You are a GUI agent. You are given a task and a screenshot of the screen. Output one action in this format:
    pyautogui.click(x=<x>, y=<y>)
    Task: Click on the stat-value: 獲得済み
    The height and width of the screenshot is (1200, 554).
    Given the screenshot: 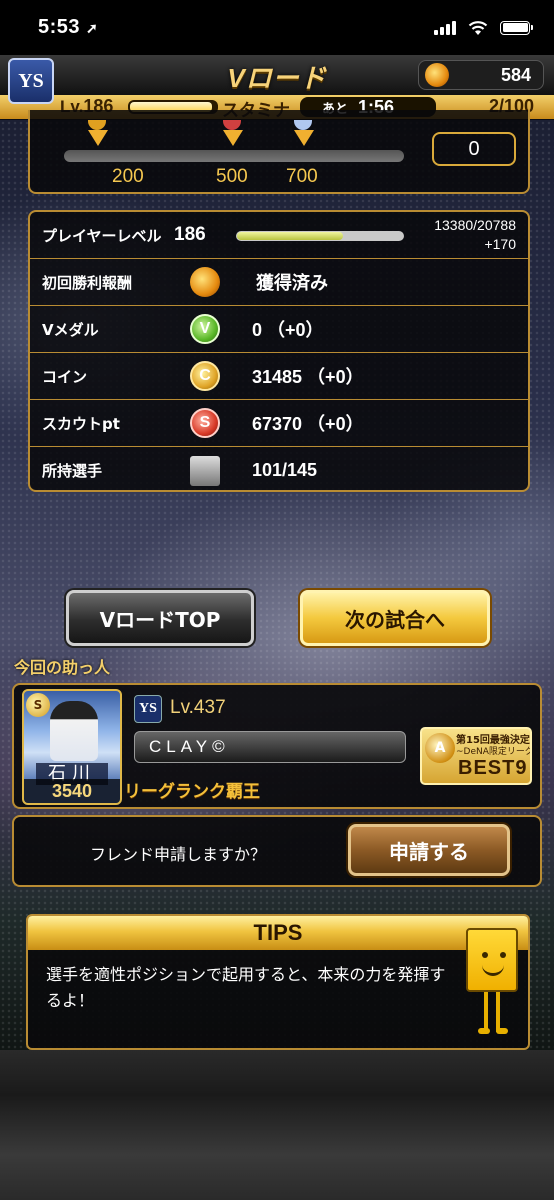 What is the action you would take?
    pyautogui.click(x=292, y=283)
    